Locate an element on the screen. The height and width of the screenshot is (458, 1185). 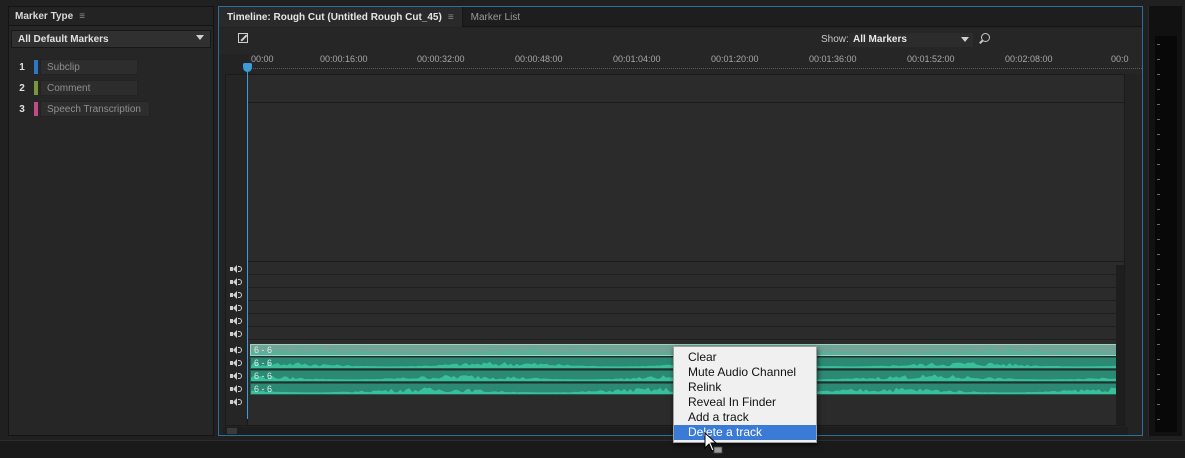
ruler-tick-label: 00:00:32:00 is located at coordinates (441, 59).